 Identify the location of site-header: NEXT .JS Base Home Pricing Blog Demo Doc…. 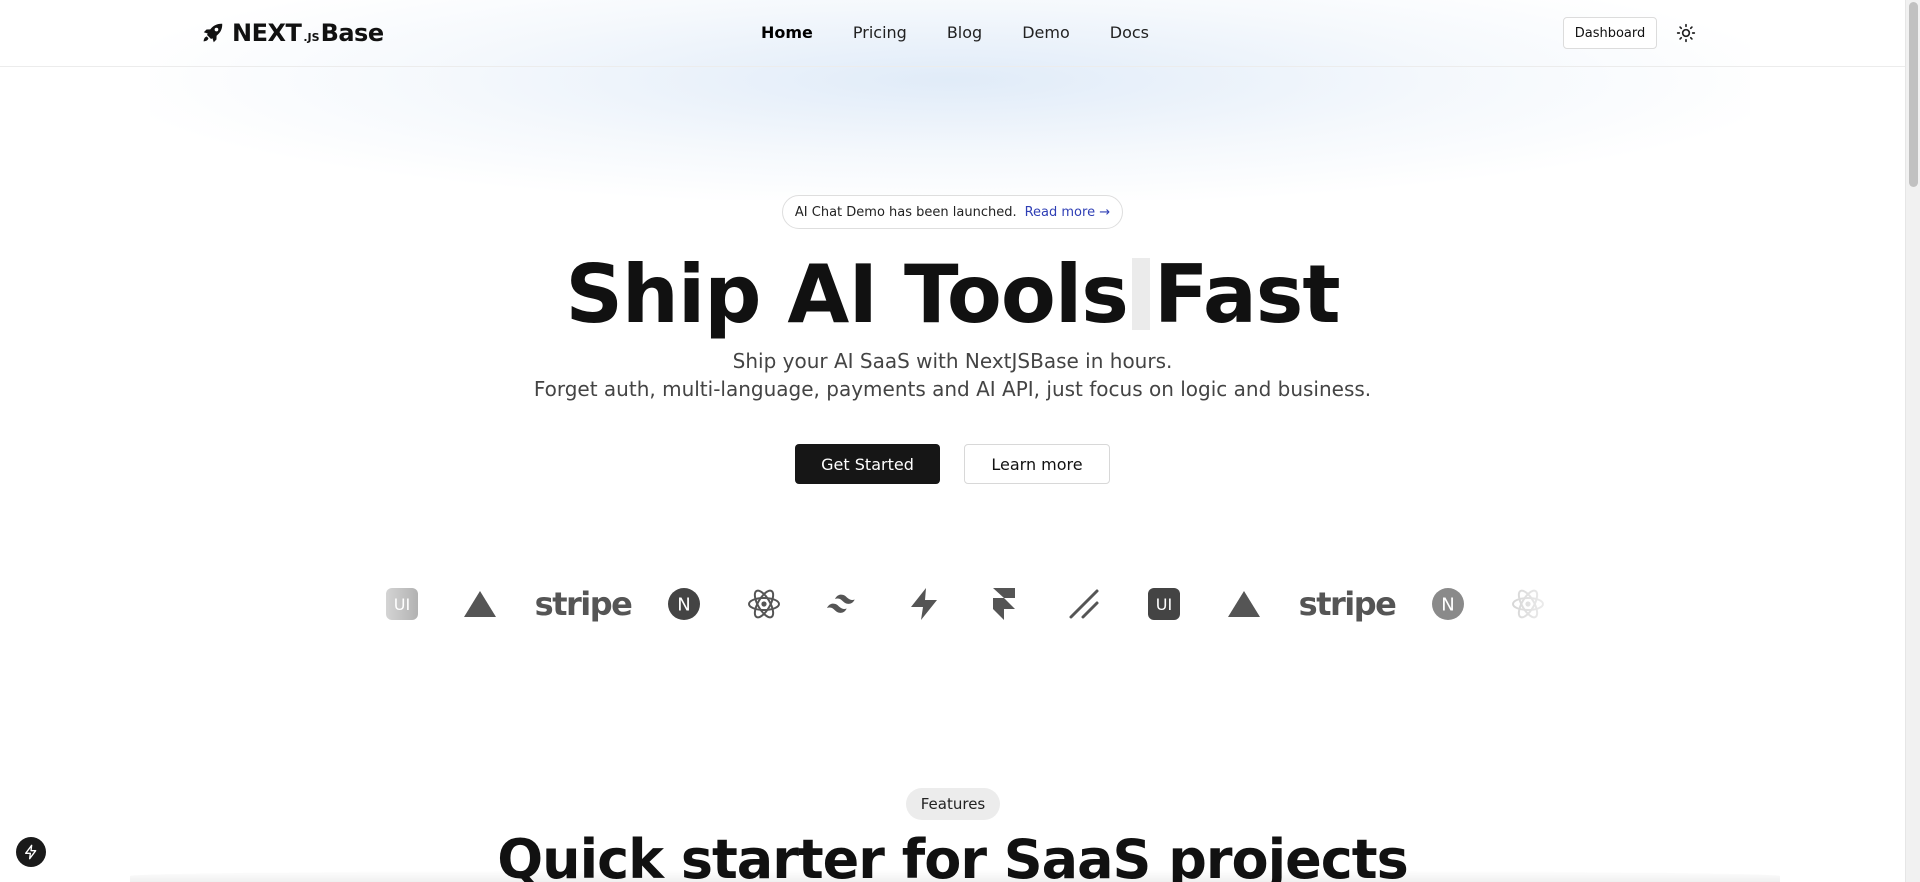
(952, 33).